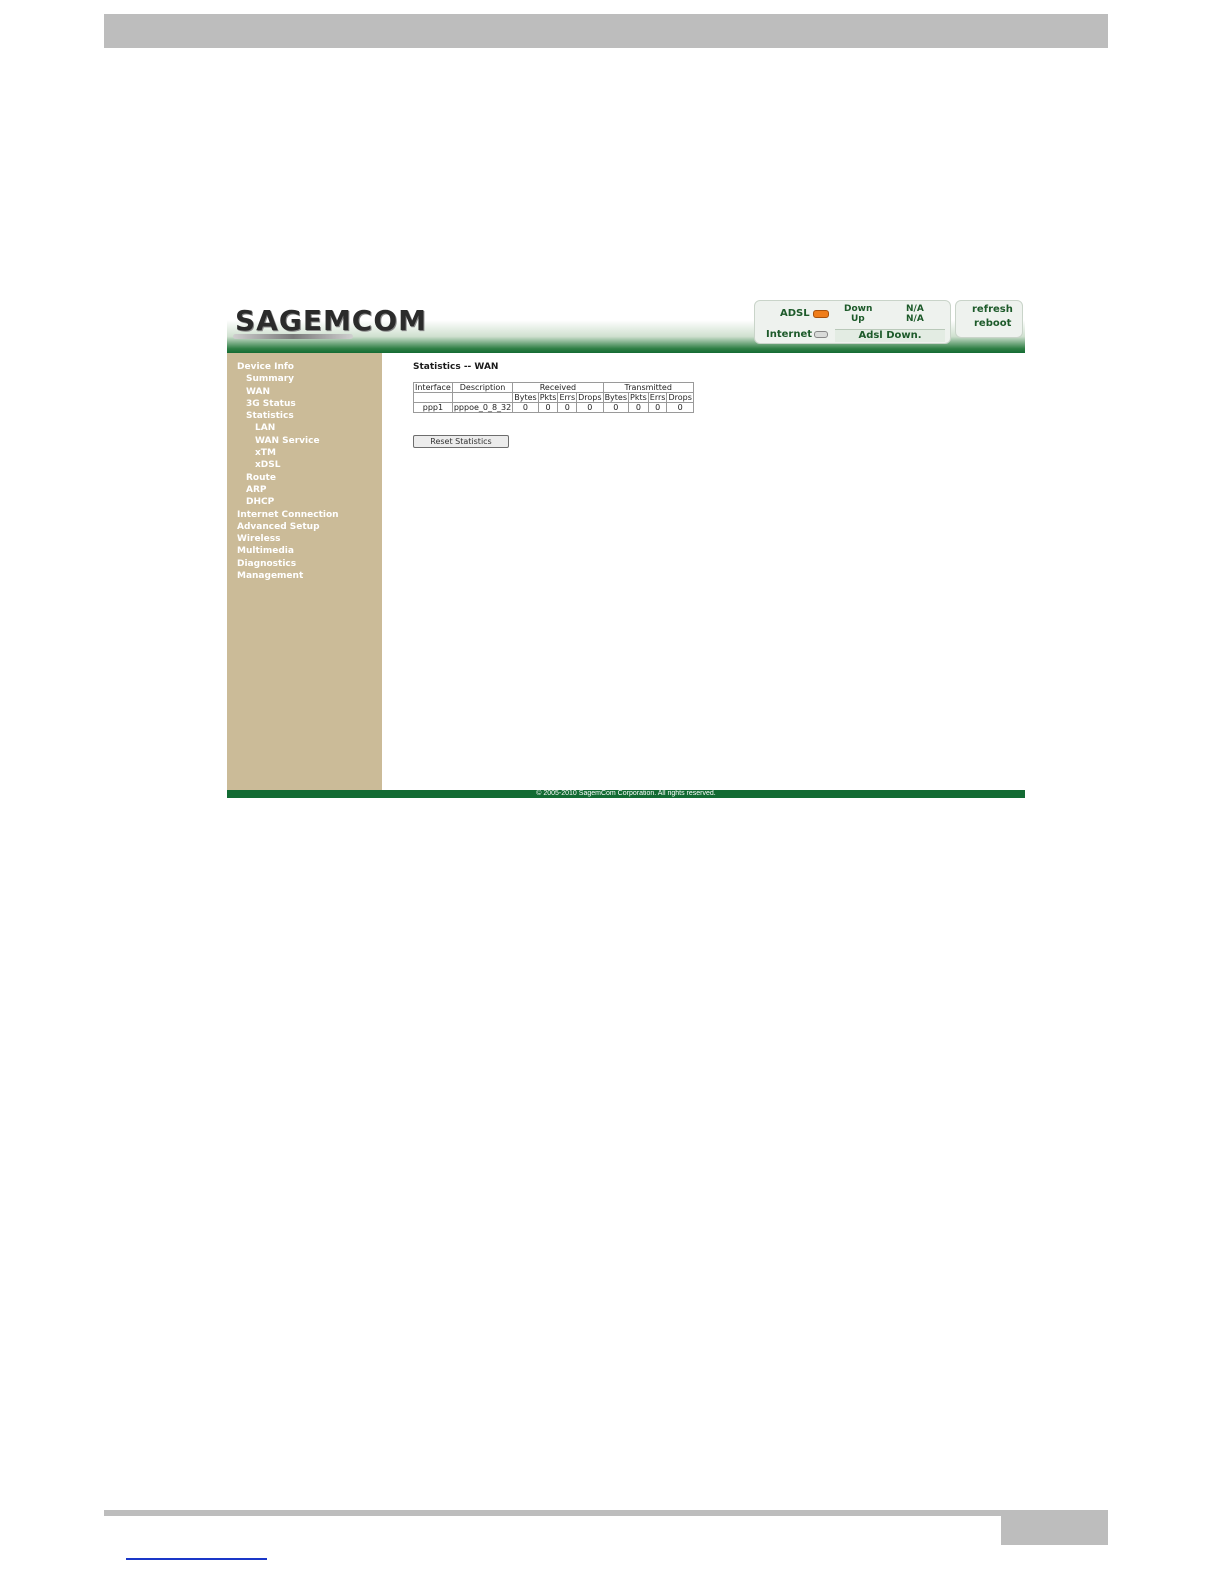  What do you see at coordinates (638, 407) in the screenshot?
I see `cell-tx-pkts: 0` at bounding box center [638, 407].